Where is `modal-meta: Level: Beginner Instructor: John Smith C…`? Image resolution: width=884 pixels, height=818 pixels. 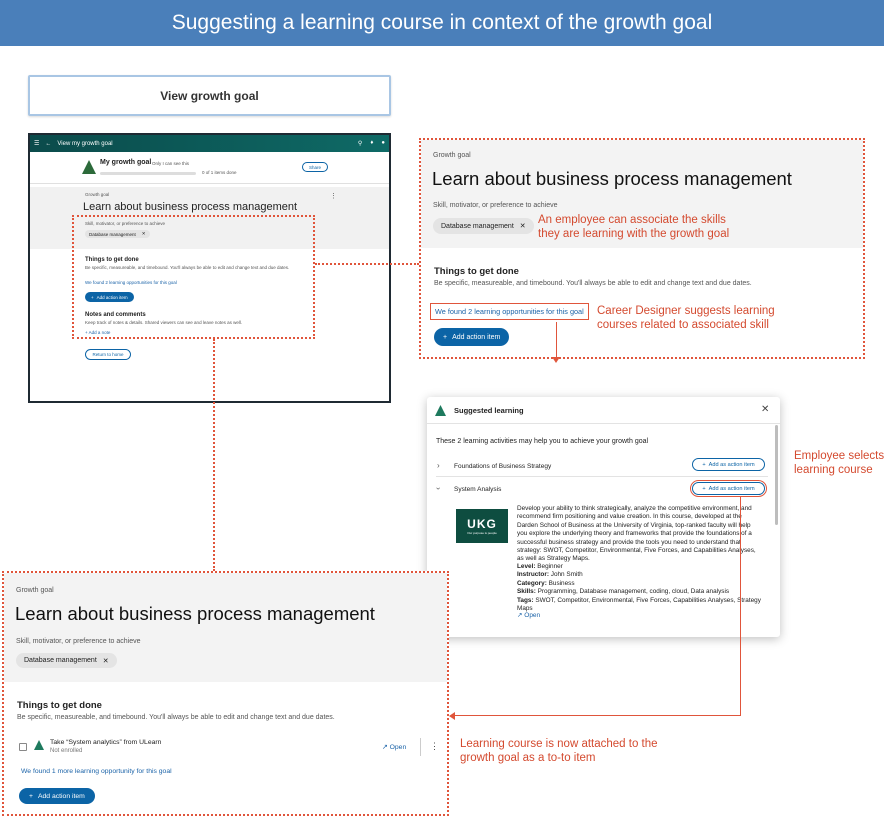
modal-meta: Level: Beginner Instructor: John Smith C… is located at coordinates (642, 588).